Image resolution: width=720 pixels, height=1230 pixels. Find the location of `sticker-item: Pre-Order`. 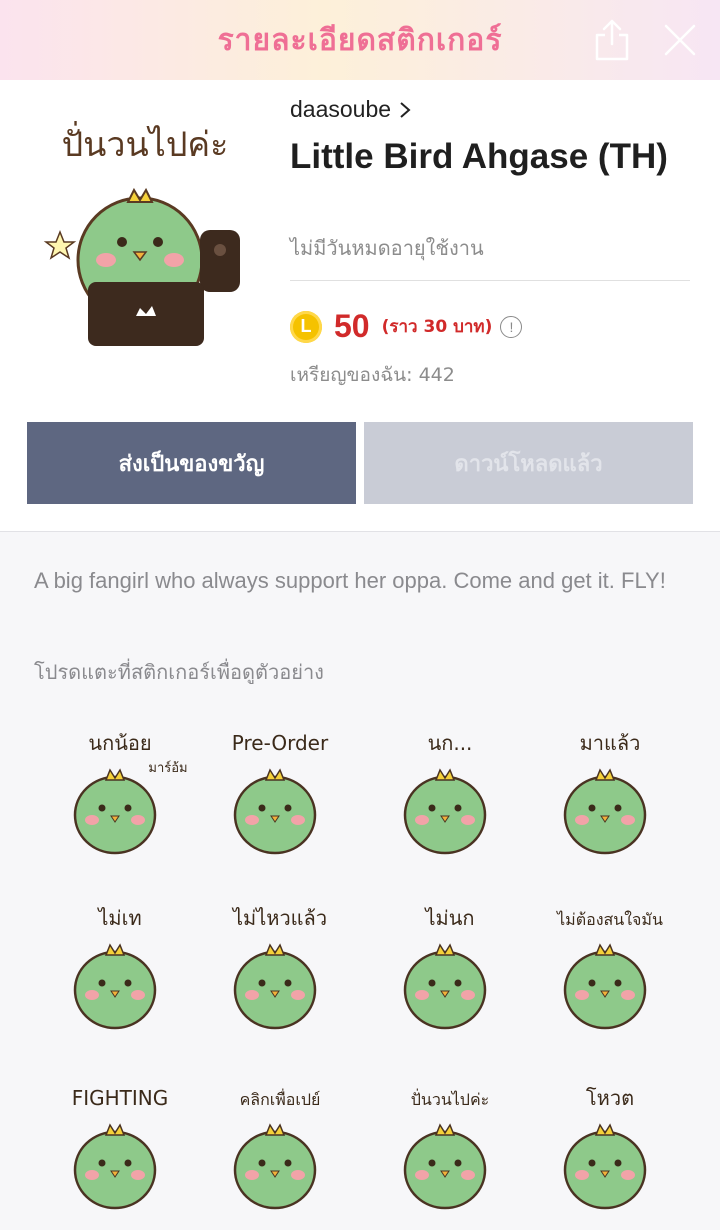

sticker-item: Pre-Order is located at coordinates (280, 795).